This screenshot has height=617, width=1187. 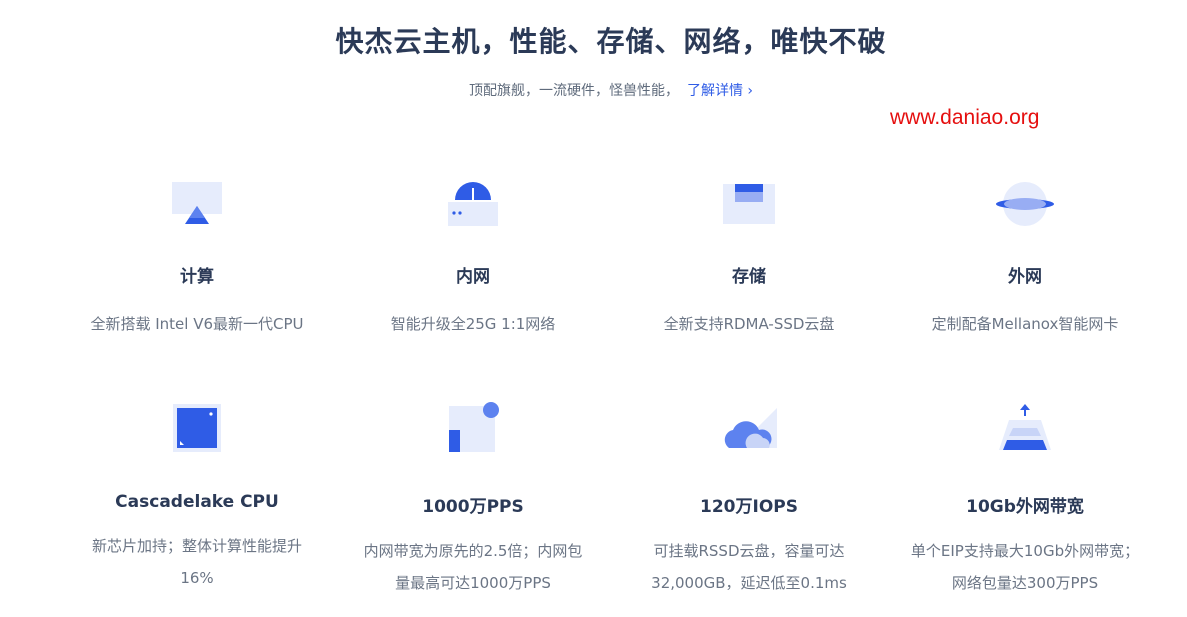 What do you see at coordinates (197, 428) in the screenshot?
I see `chip-icon` at bounding box center [197, 428].